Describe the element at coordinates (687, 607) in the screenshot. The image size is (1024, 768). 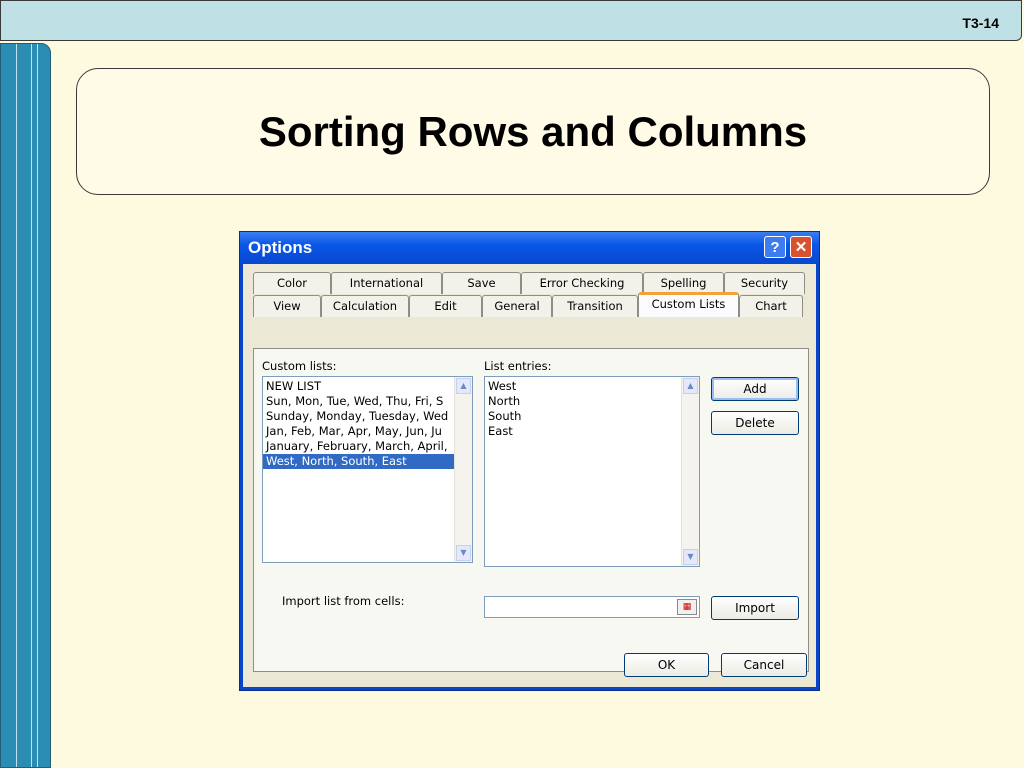
I see `collapse-dialog-icon: ▦` at that location.